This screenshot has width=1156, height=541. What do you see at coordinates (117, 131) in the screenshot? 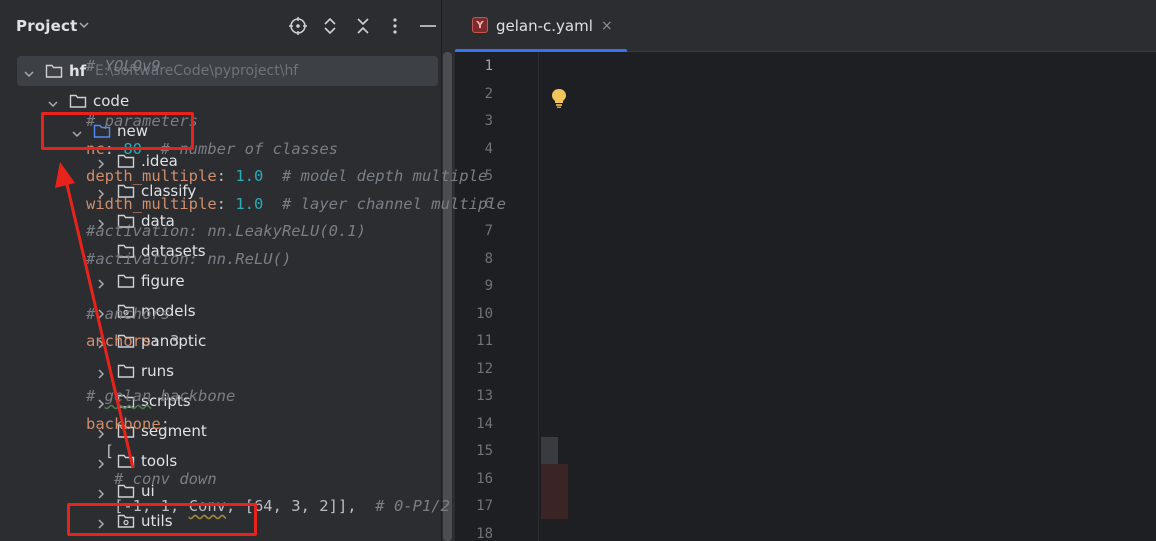
I see `annotation-box-new` at bounding box center [117, 131].